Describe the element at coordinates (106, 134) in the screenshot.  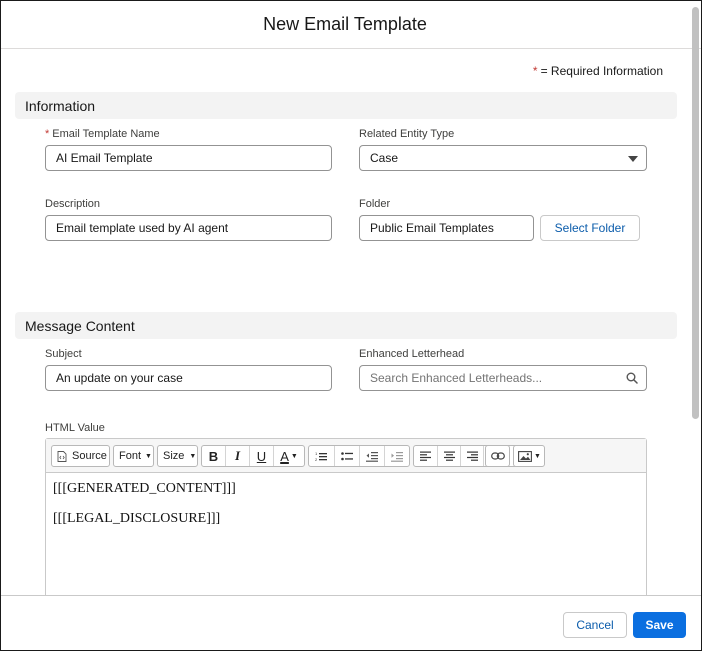
I see `template-name-label-text: Email Template Name` at that location.